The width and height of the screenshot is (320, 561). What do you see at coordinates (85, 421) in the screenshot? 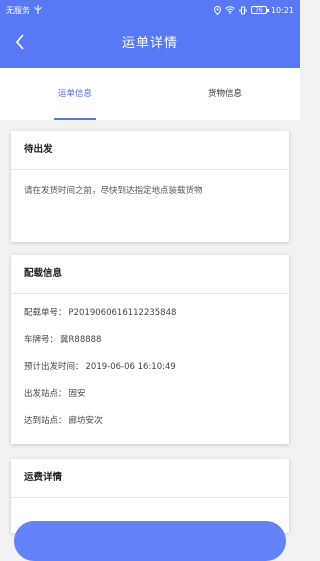
I see `row-value: 廊坊安次` at bounding box center [85, 421].